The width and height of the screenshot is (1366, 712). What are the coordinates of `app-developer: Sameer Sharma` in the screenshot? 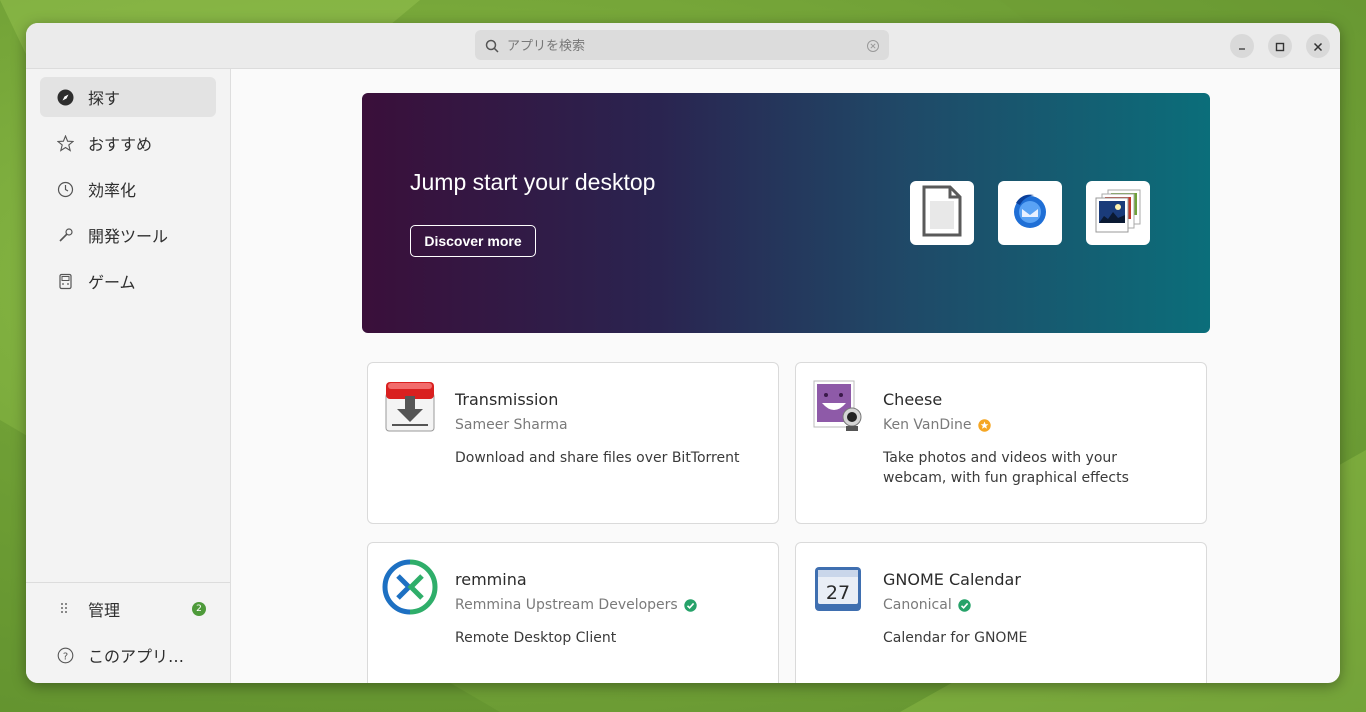 It's located at (511, 425).